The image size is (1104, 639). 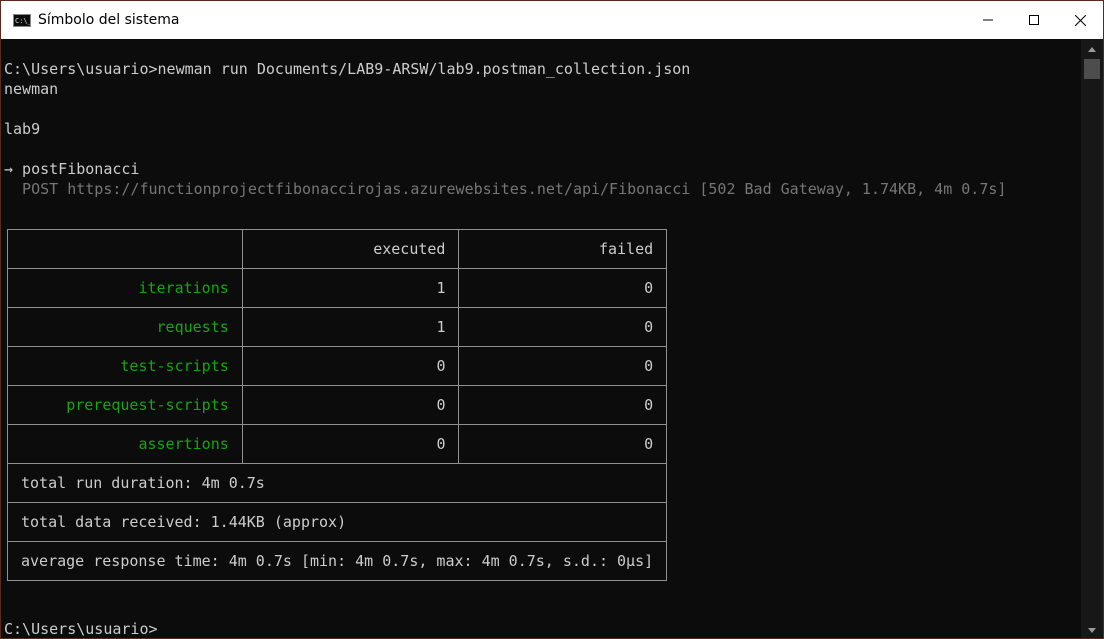 I want to click on close-icon, so click(x=1080, y=20).